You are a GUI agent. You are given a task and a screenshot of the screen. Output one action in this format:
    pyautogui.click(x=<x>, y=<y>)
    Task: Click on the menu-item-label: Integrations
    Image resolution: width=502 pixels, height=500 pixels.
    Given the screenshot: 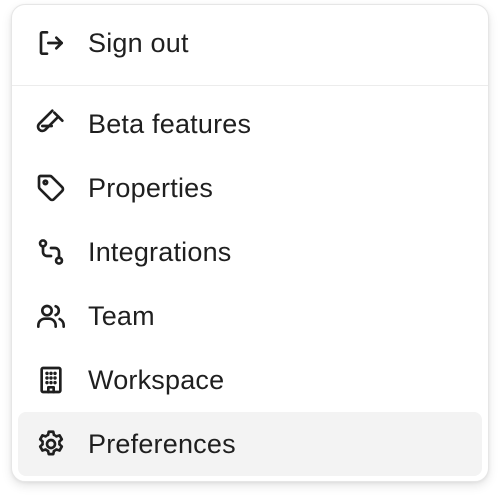 What is the action you would take?
    pyautogui.click(x=160, y=251)
    